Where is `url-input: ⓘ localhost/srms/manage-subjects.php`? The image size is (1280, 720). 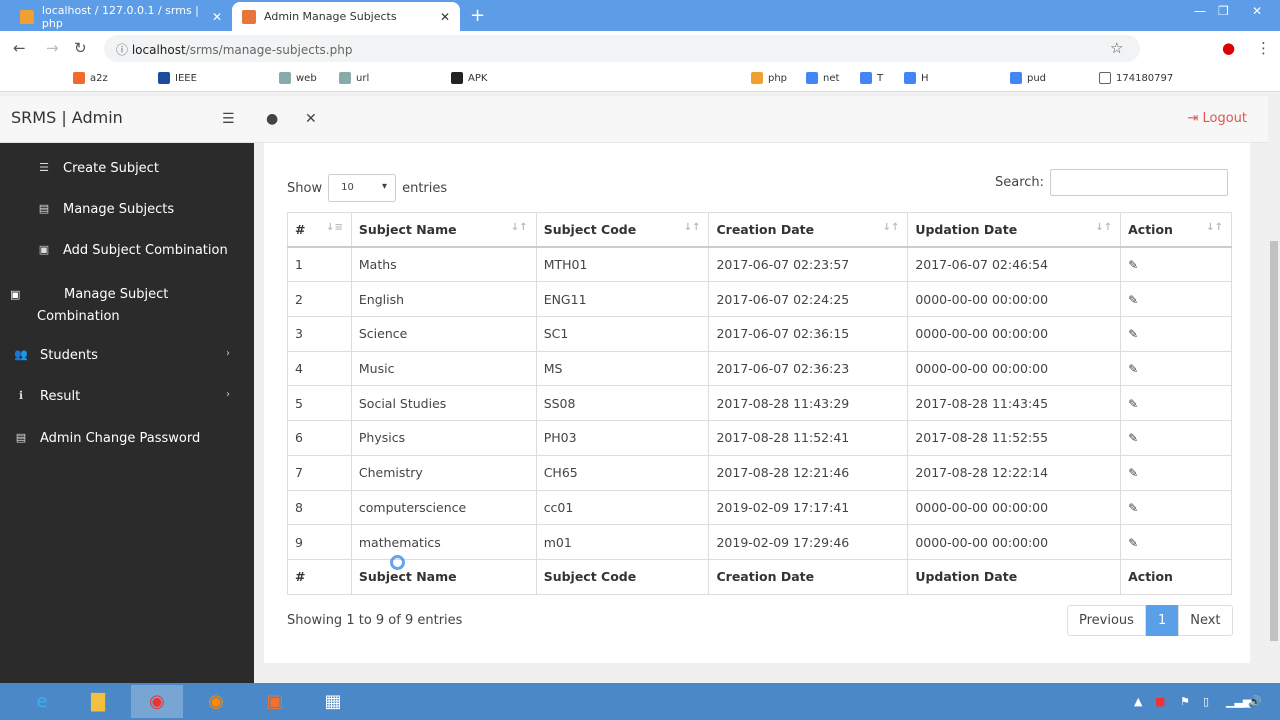
url-input: ⓘ localhost/srms/manage-subjects.php is located at coordinates (622, 48).